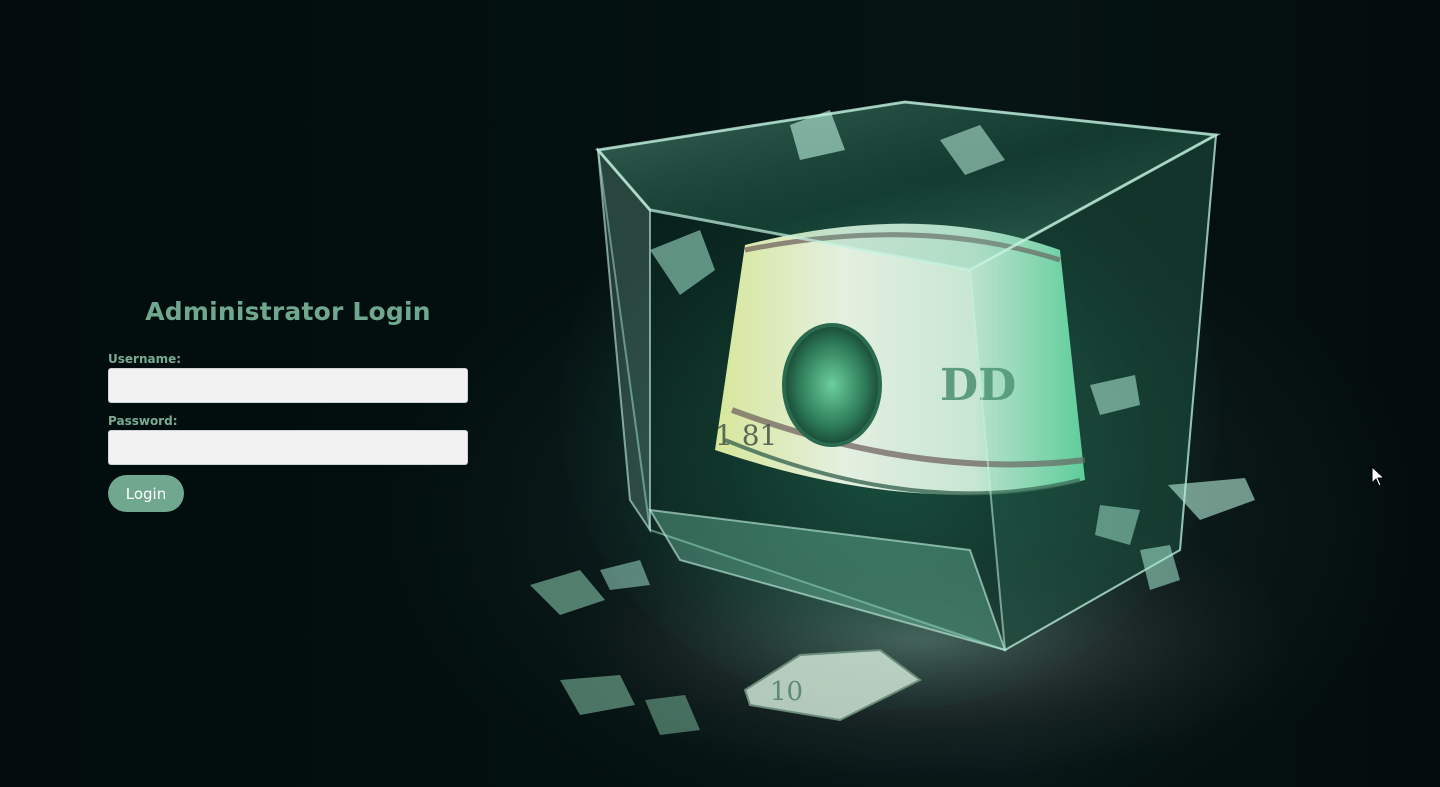 The image size is (1440, 787). Describe the element at coordinates (746, 435) in the screenshot. I see `svg-text: 1 81` at that location.